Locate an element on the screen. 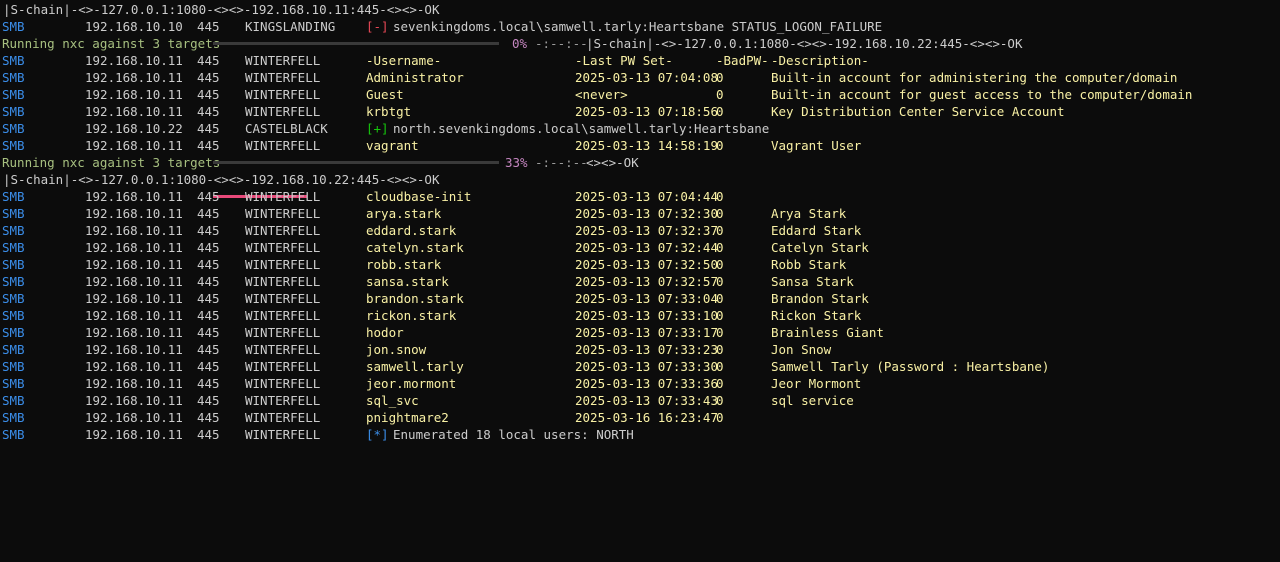 Image resolution: width=1280 pixels, height=562 pixels. status-tag-success: [+] is located at coordinates (377, 128).